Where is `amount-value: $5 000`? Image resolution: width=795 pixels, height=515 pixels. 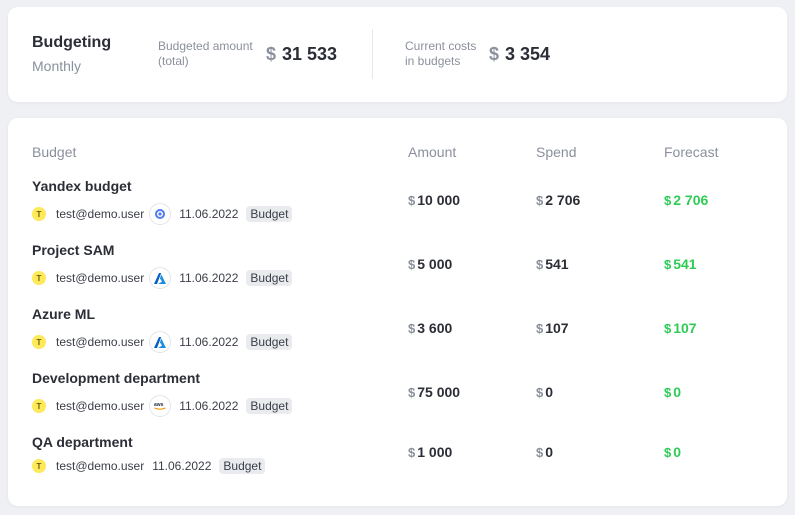
amount-value: $5 000 is located at coordinates (430, 264).